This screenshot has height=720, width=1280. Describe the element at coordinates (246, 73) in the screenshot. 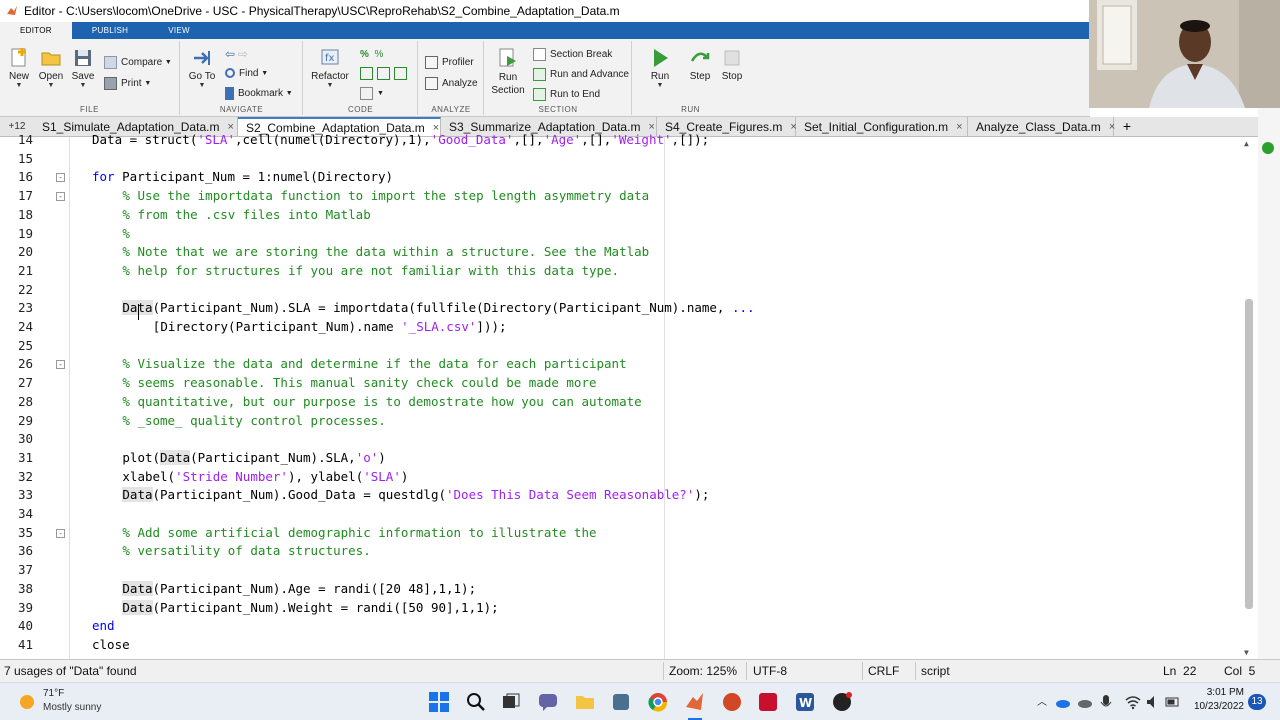

I see `find-button: Find ▼` at that location.